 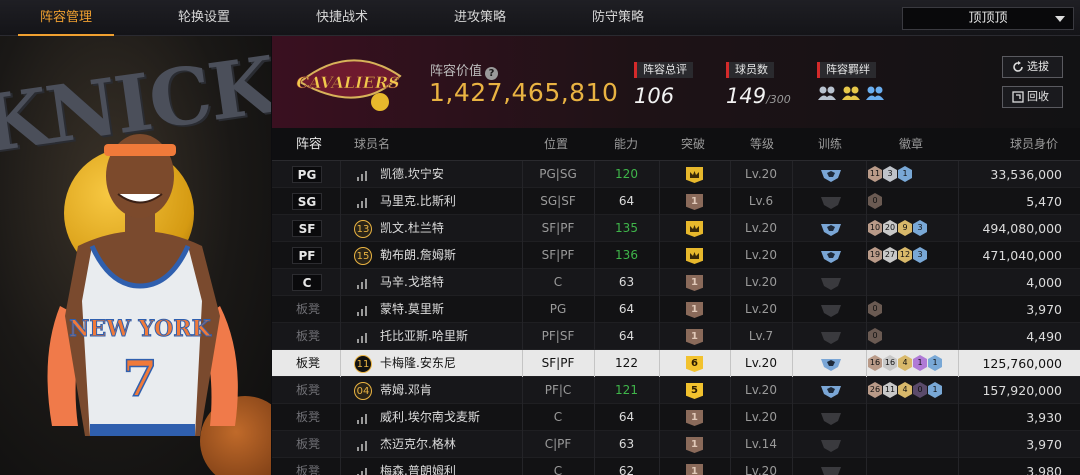 What do you see at coordinates (693, 144) in the screenshot?
I see `column-breakthrough: 突破` at bounding box center [693, 144].